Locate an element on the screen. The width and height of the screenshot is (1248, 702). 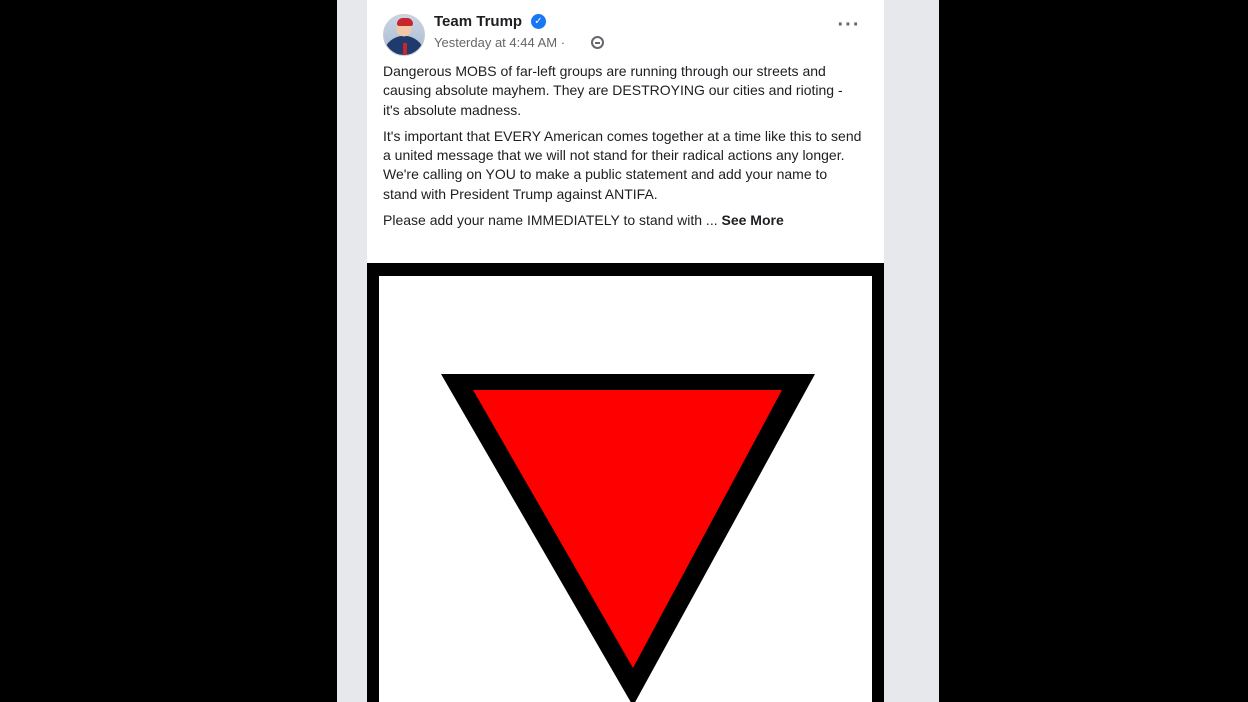
more-options-icon: ··· is located at coordinates (849, 25).